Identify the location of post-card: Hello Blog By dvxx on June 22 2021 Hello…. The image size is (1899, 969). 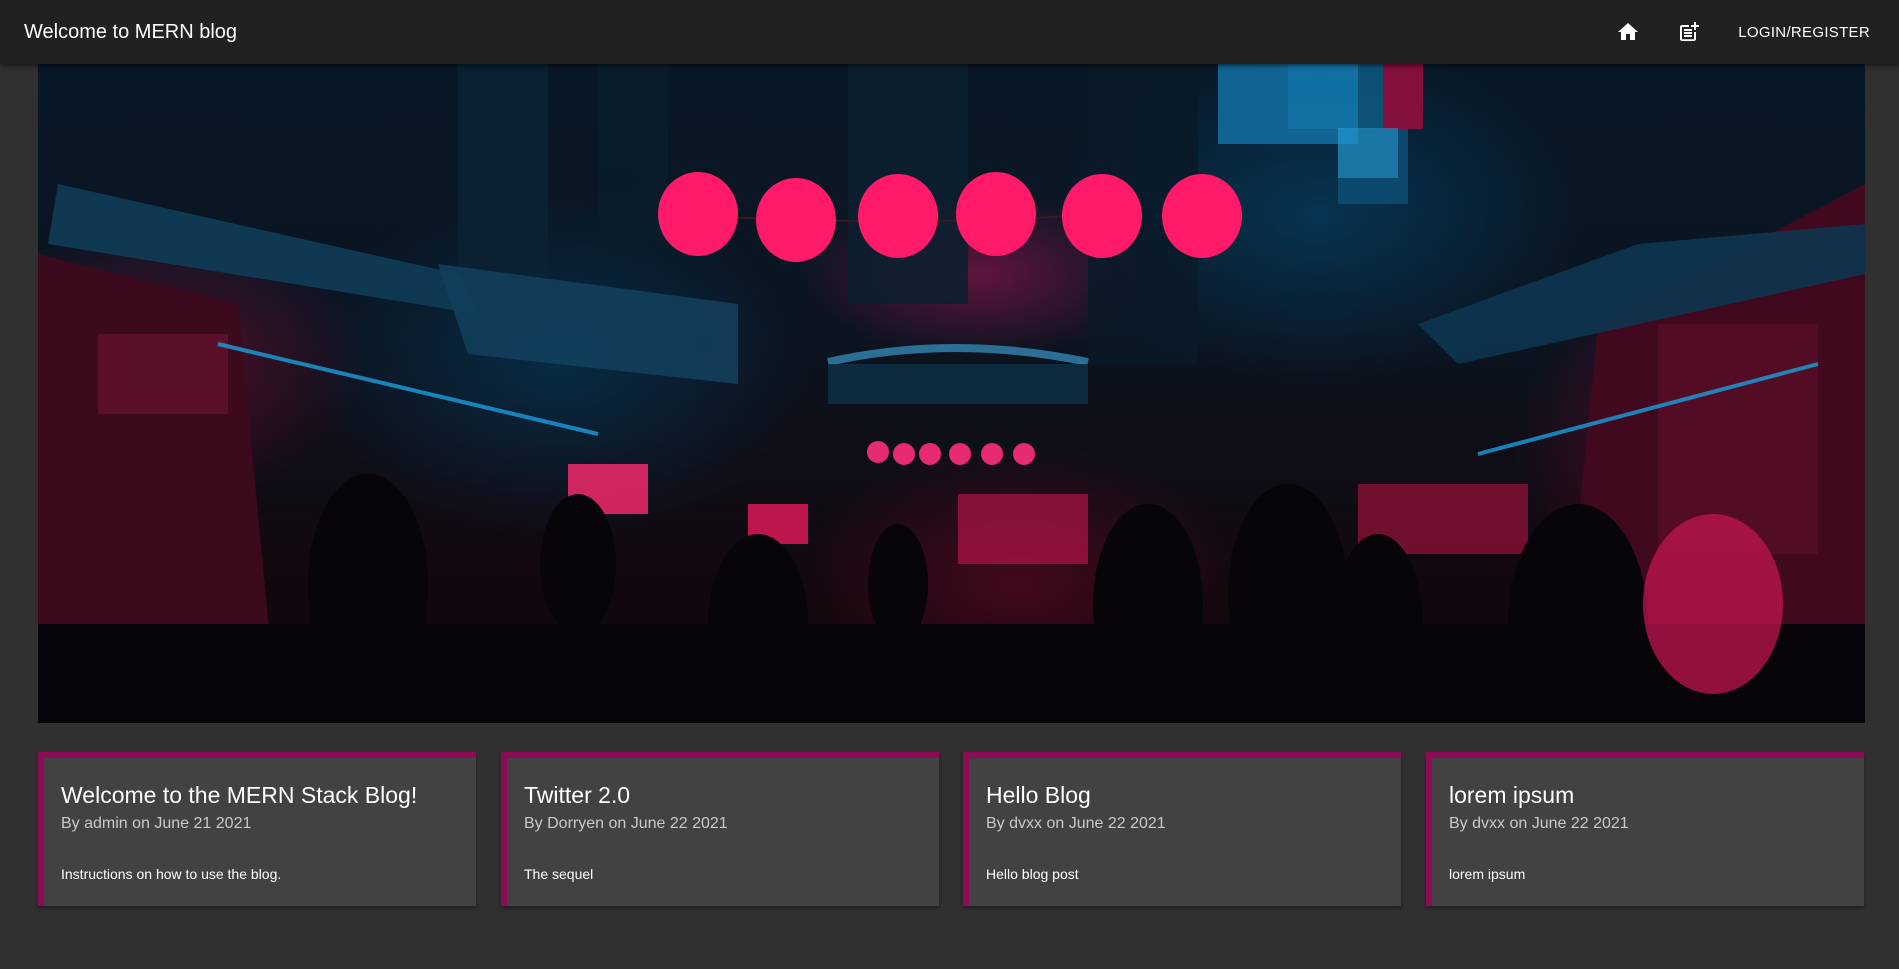
(1182, 829).